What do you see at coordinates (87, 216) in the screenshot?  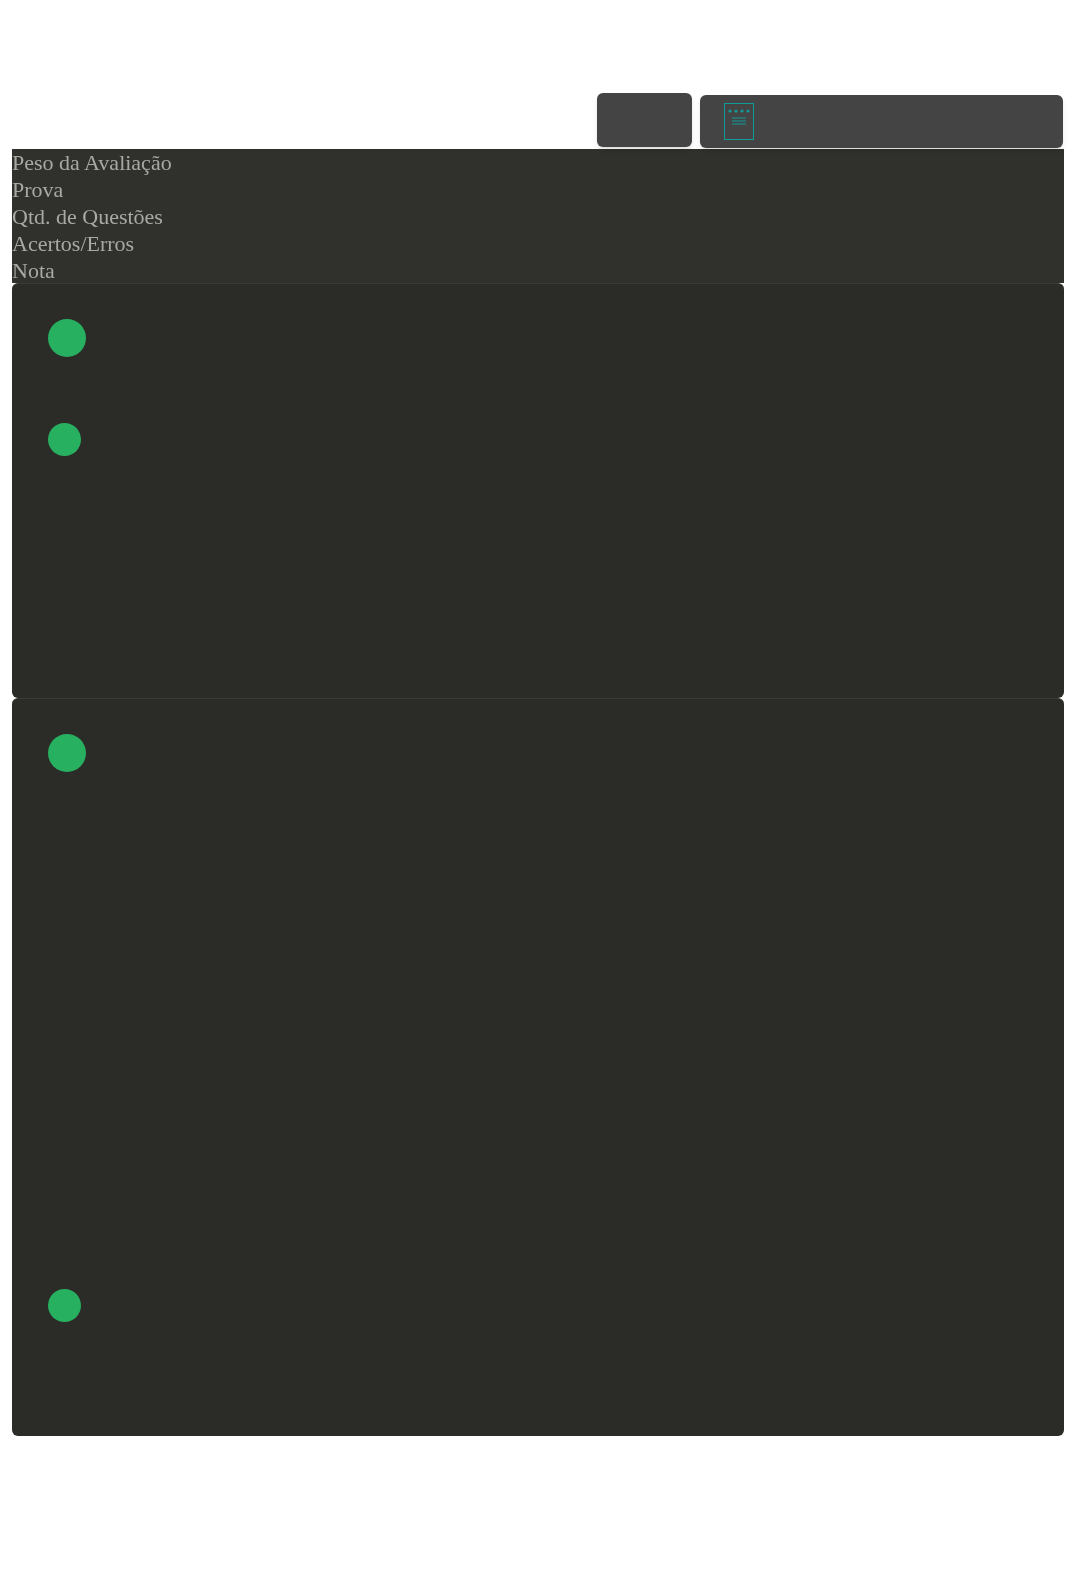 I see `column-label: Qtd. de Questões` at bounding box center [87, 216].